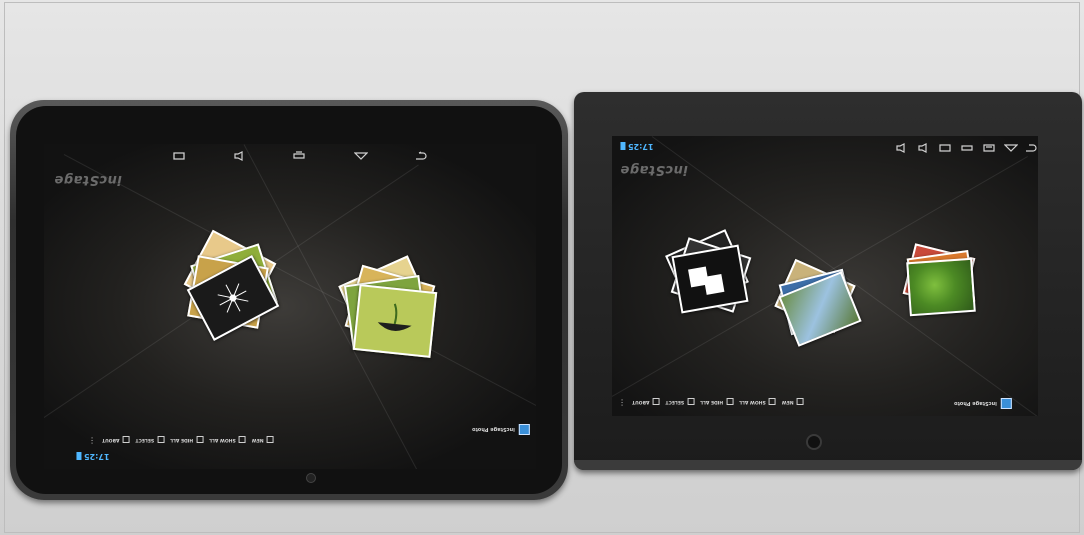 This screenshot has width=1084, height=535. What do you see at coordinates (945, 148) in the screenshot?
I see `screenshot-icon` at bounding box center [945, 148].